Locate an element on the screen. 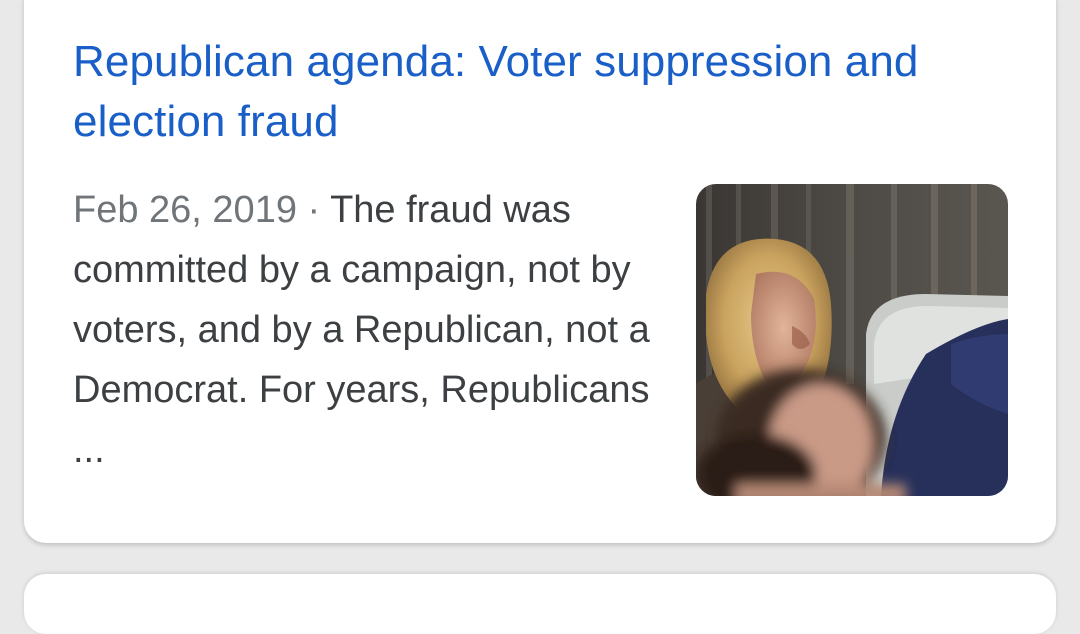 This screenshot has height=634, width=1080. next-result-card is located at coordinates (540, 604).